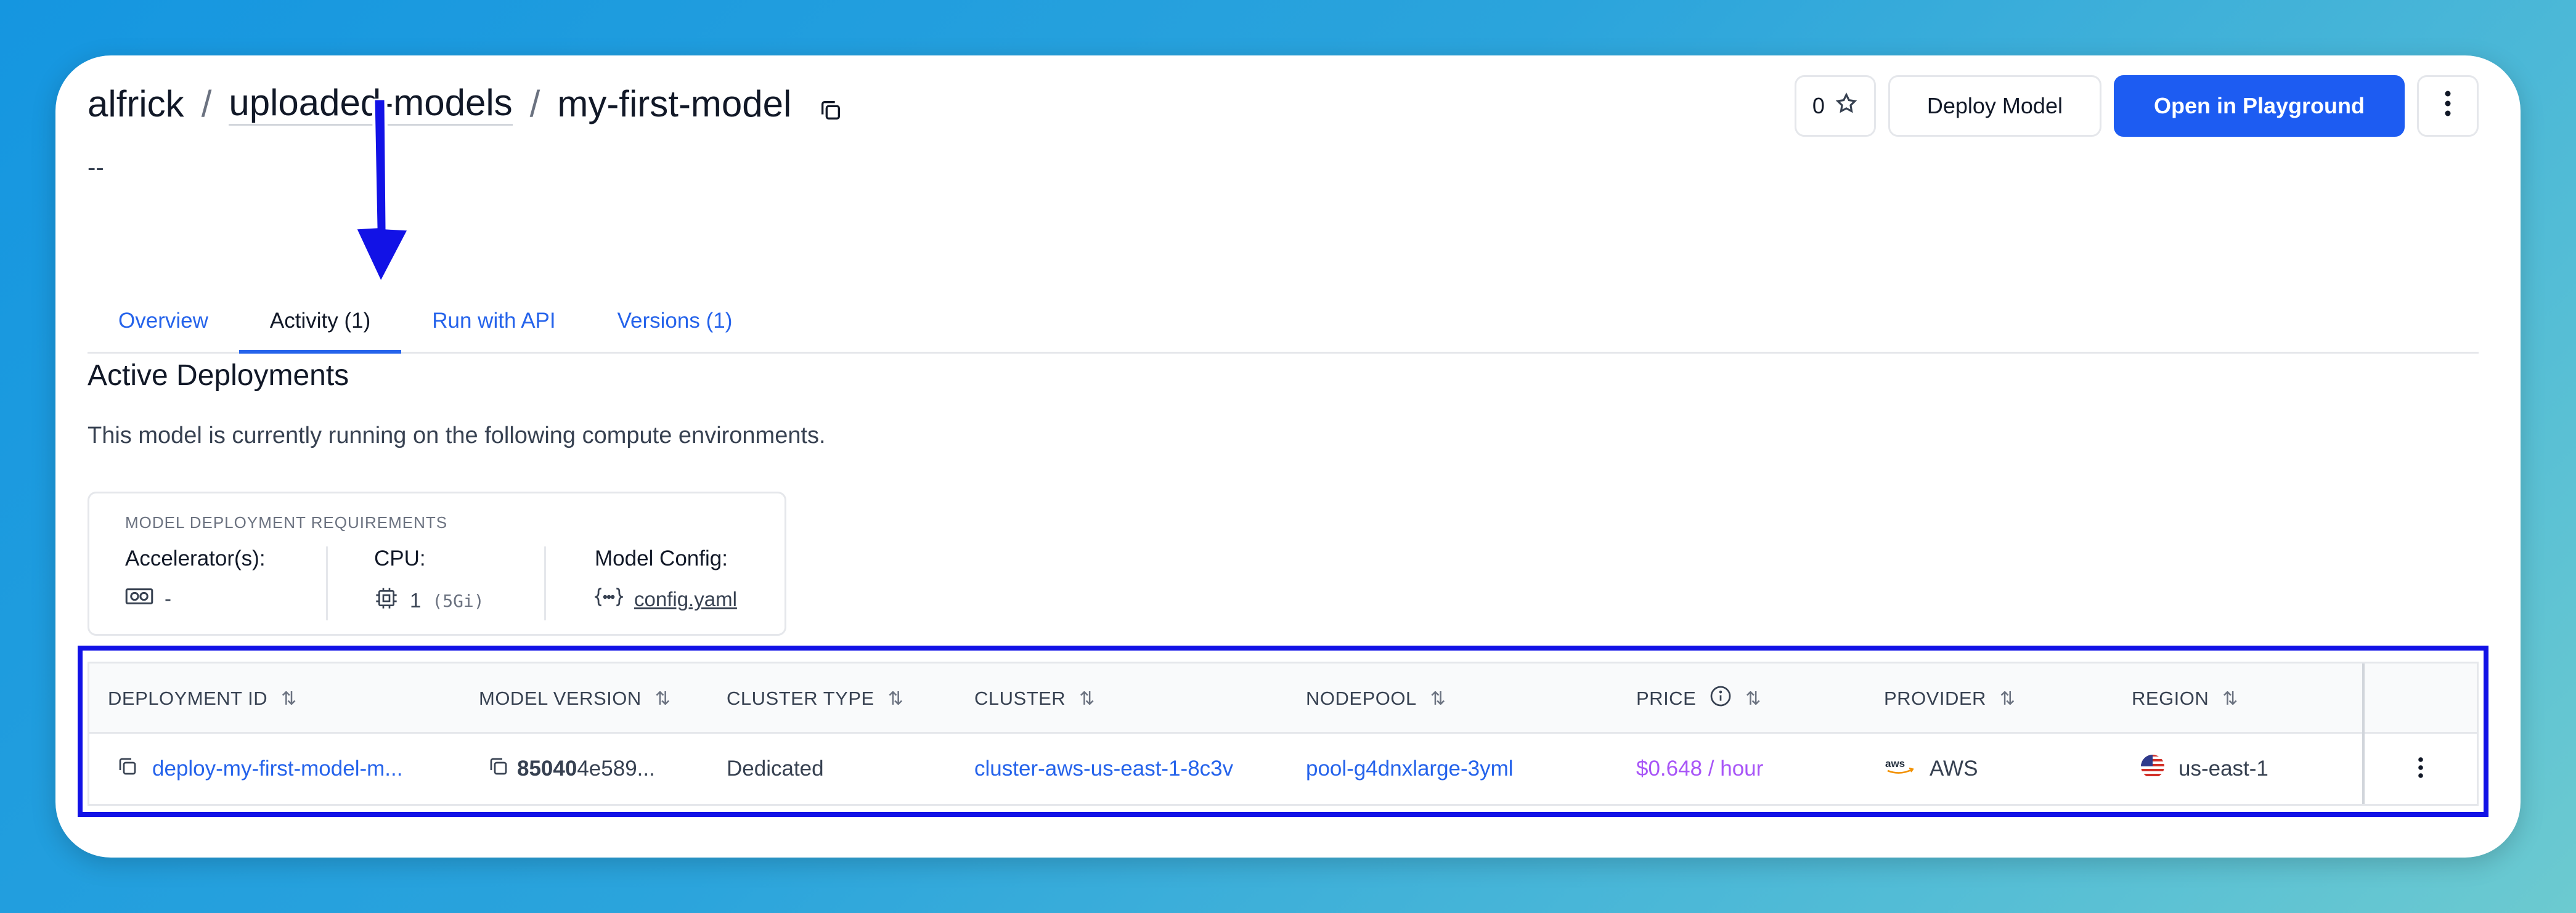  I want to click on open-in-playground-button: Open in Playground, so click(2259, 106).